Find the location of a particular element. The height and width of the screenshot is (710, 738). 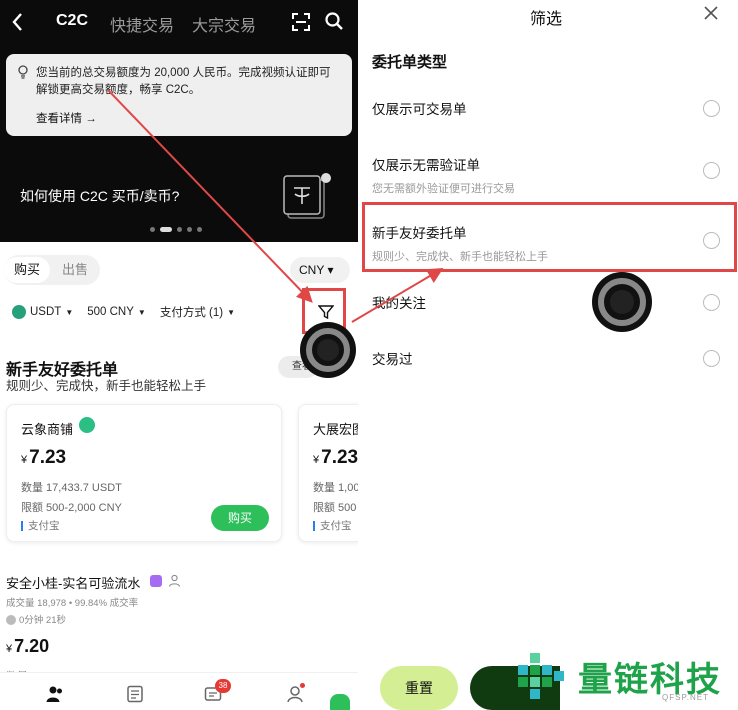

tab-c2c: C2C is located at coordinates (72, 21).